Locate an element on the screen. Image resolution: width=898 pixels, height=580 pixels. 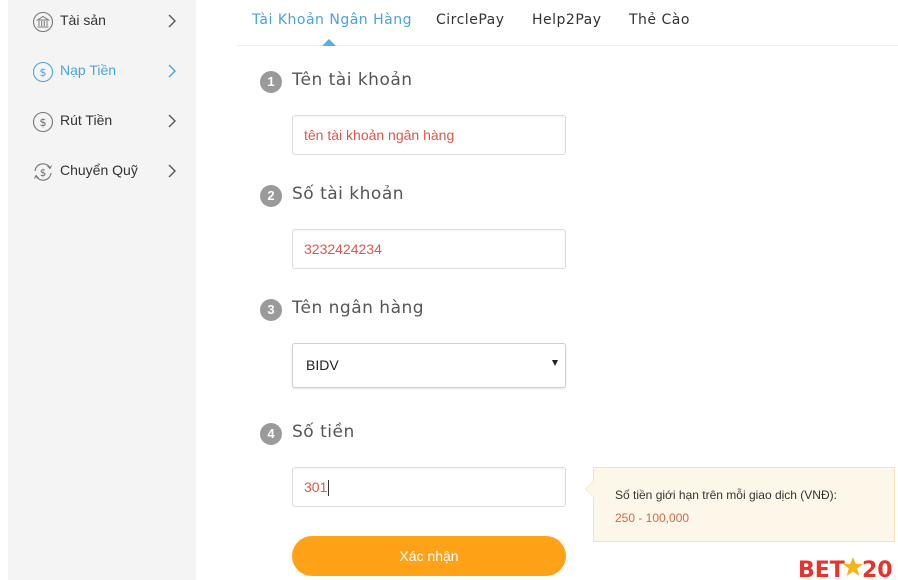
sidebar-item-label: Chuyển Quỹ is located at coordinates (99, 170).